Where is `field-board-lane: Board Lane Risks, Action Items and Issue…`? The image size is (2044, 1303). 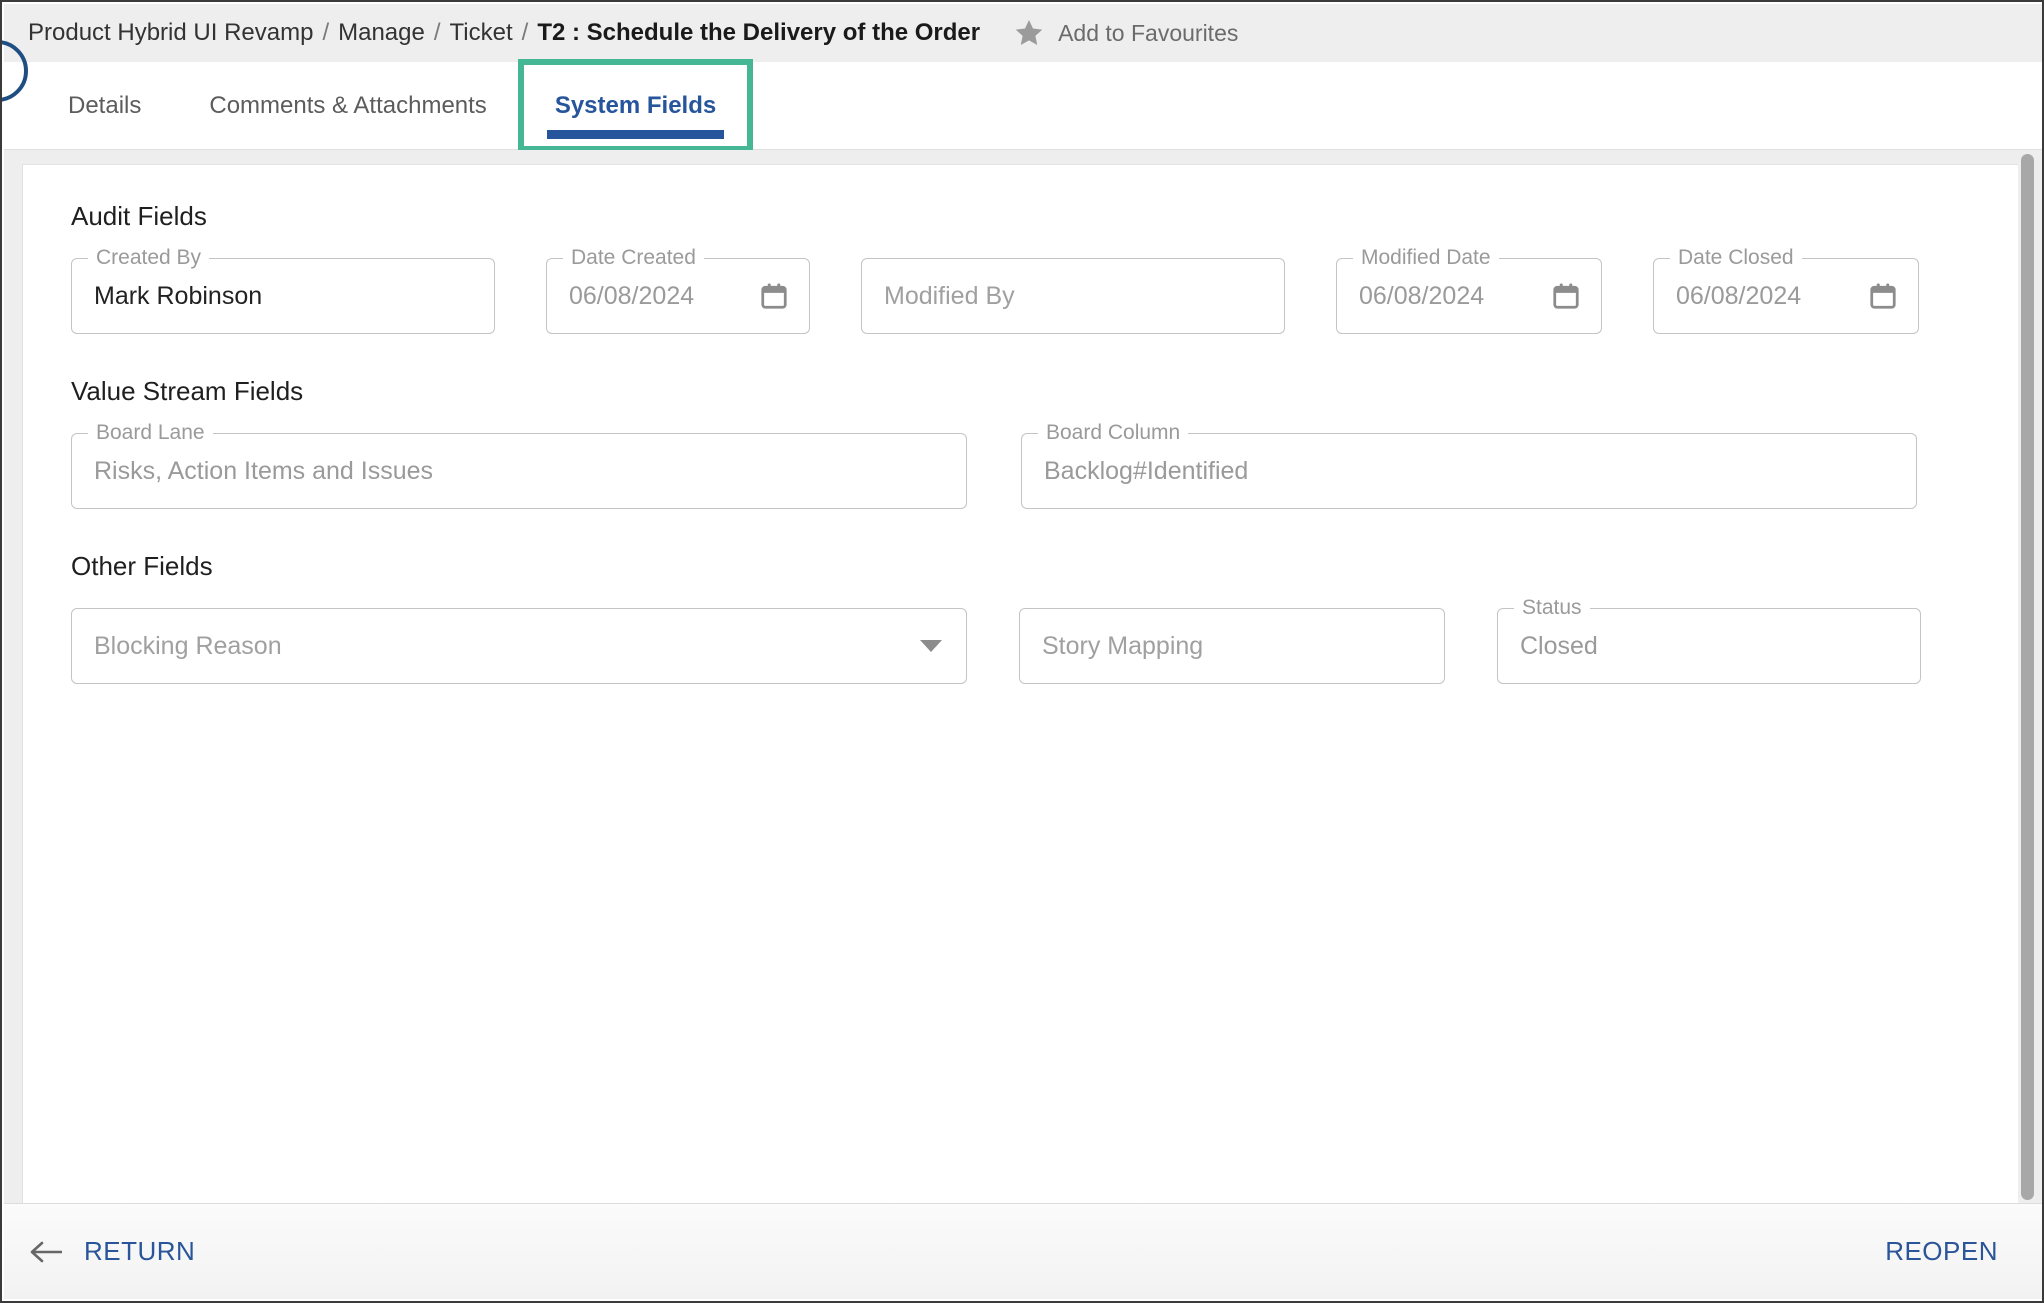 field-board-lane: Board Lane Risks, Action Items and Issue… is located at coordinates (519, 465).